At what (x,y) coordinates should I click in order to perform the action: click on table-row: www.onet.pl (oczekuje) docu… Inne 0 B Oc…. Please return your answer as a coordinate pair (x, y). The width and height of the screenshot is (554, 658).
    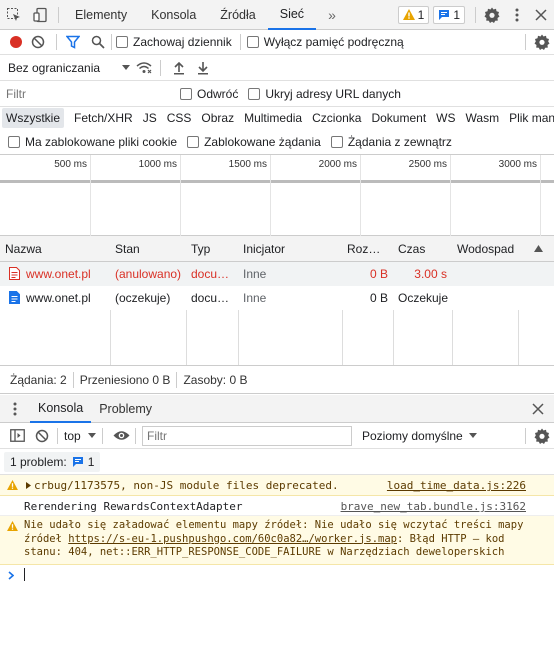
    Looking at the image, I should click on (277, 298).